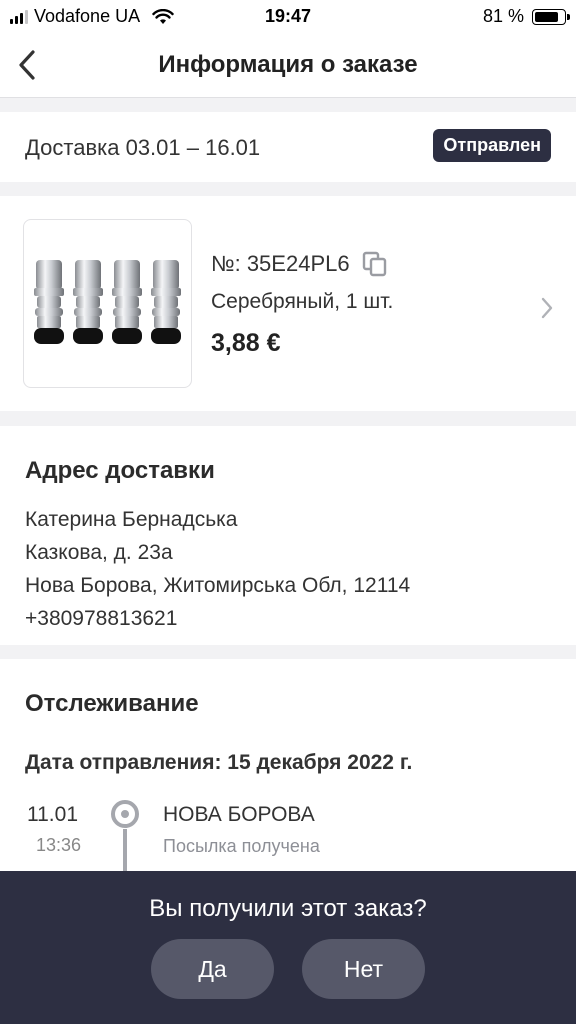 The width and height of the screenshot is (576, 1024). What do you see at coordinates (551, 16) in the screenshot?
I see `battery-icon` at bounding box center [551, 16].